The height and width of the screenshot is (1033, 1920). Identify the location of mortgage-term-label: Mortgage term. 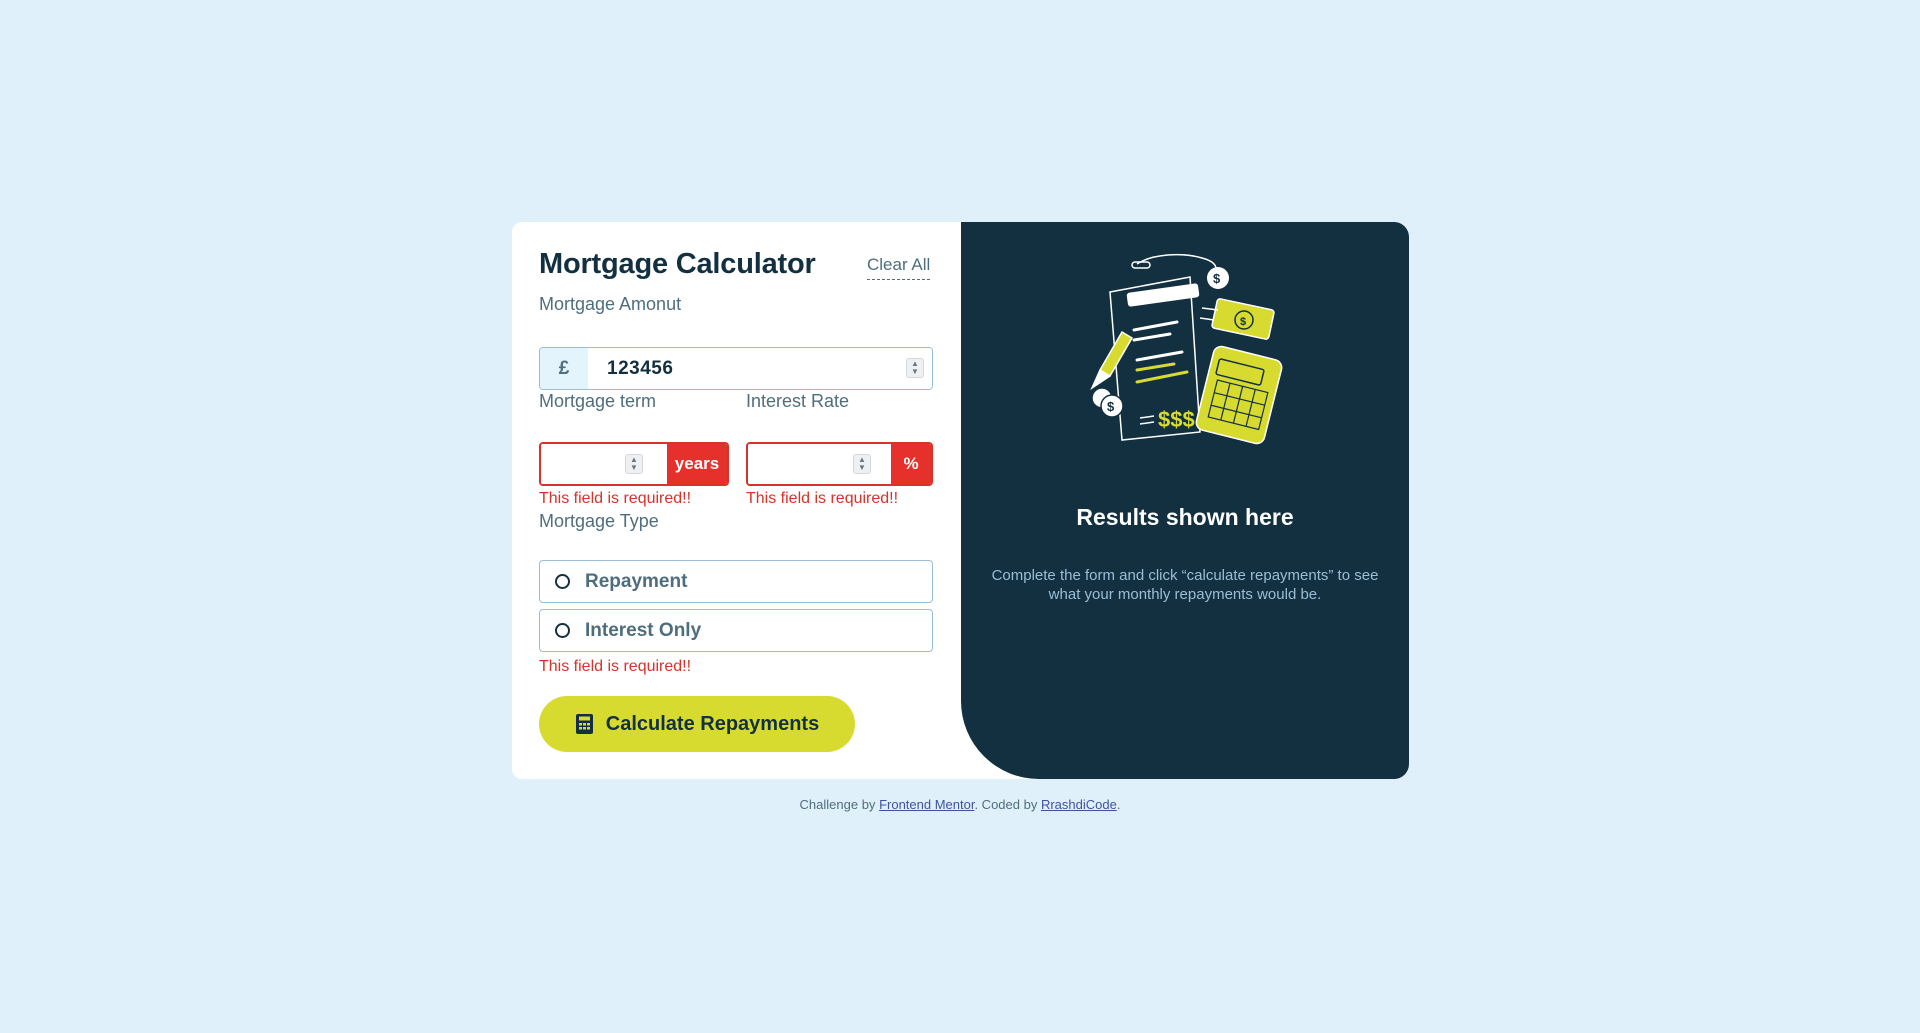
(598, 401).